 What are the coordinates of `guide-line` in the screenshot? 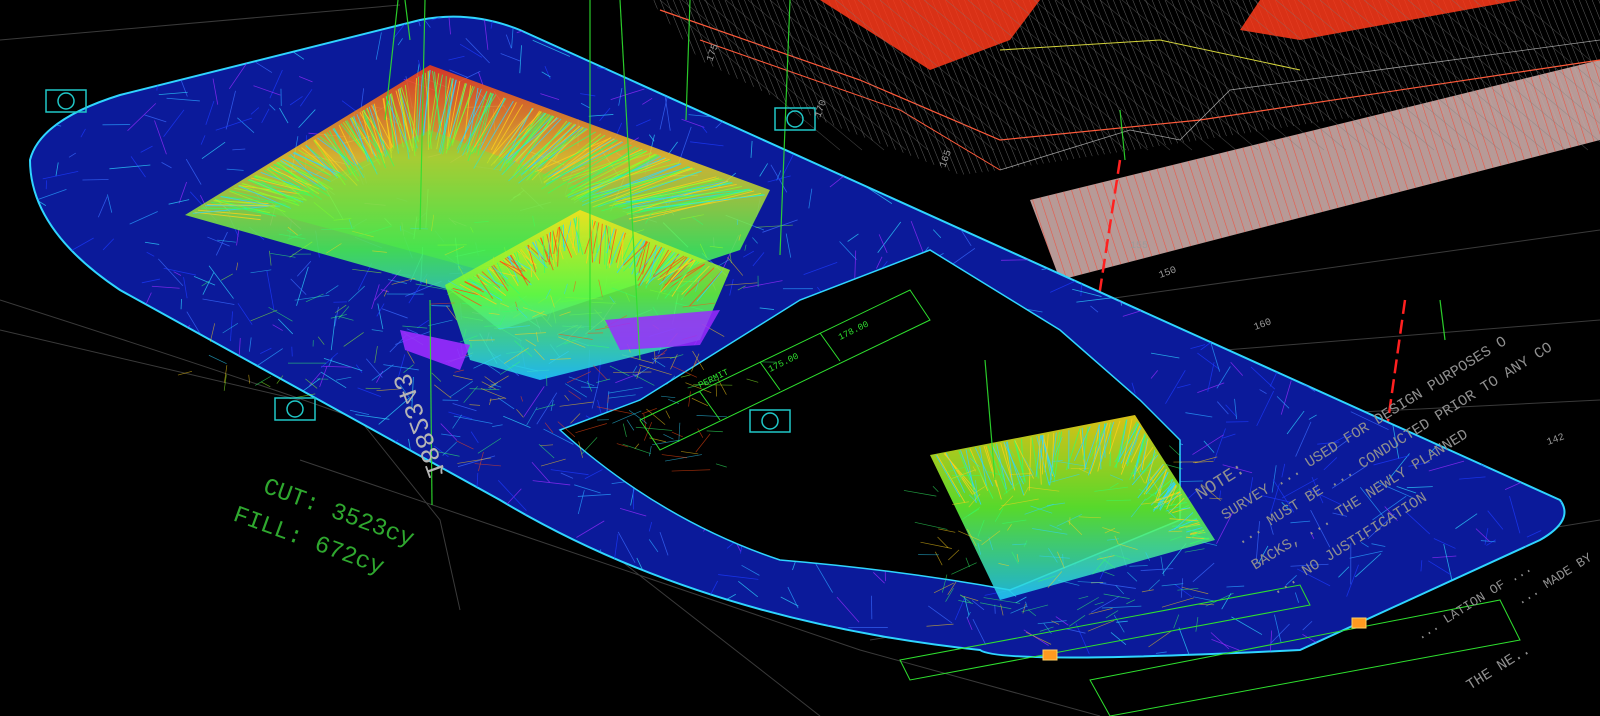 It's located at (1442, 320).